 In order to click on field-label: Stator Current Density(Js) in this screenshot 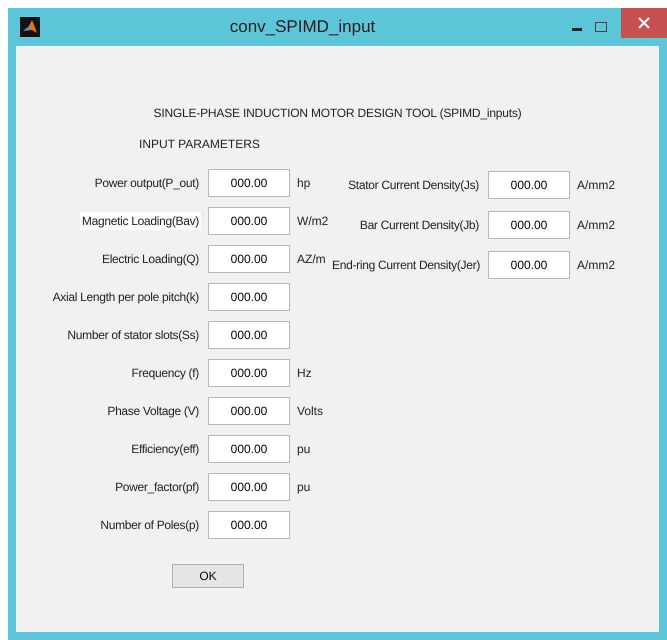, I will do `click(413, 185)`.